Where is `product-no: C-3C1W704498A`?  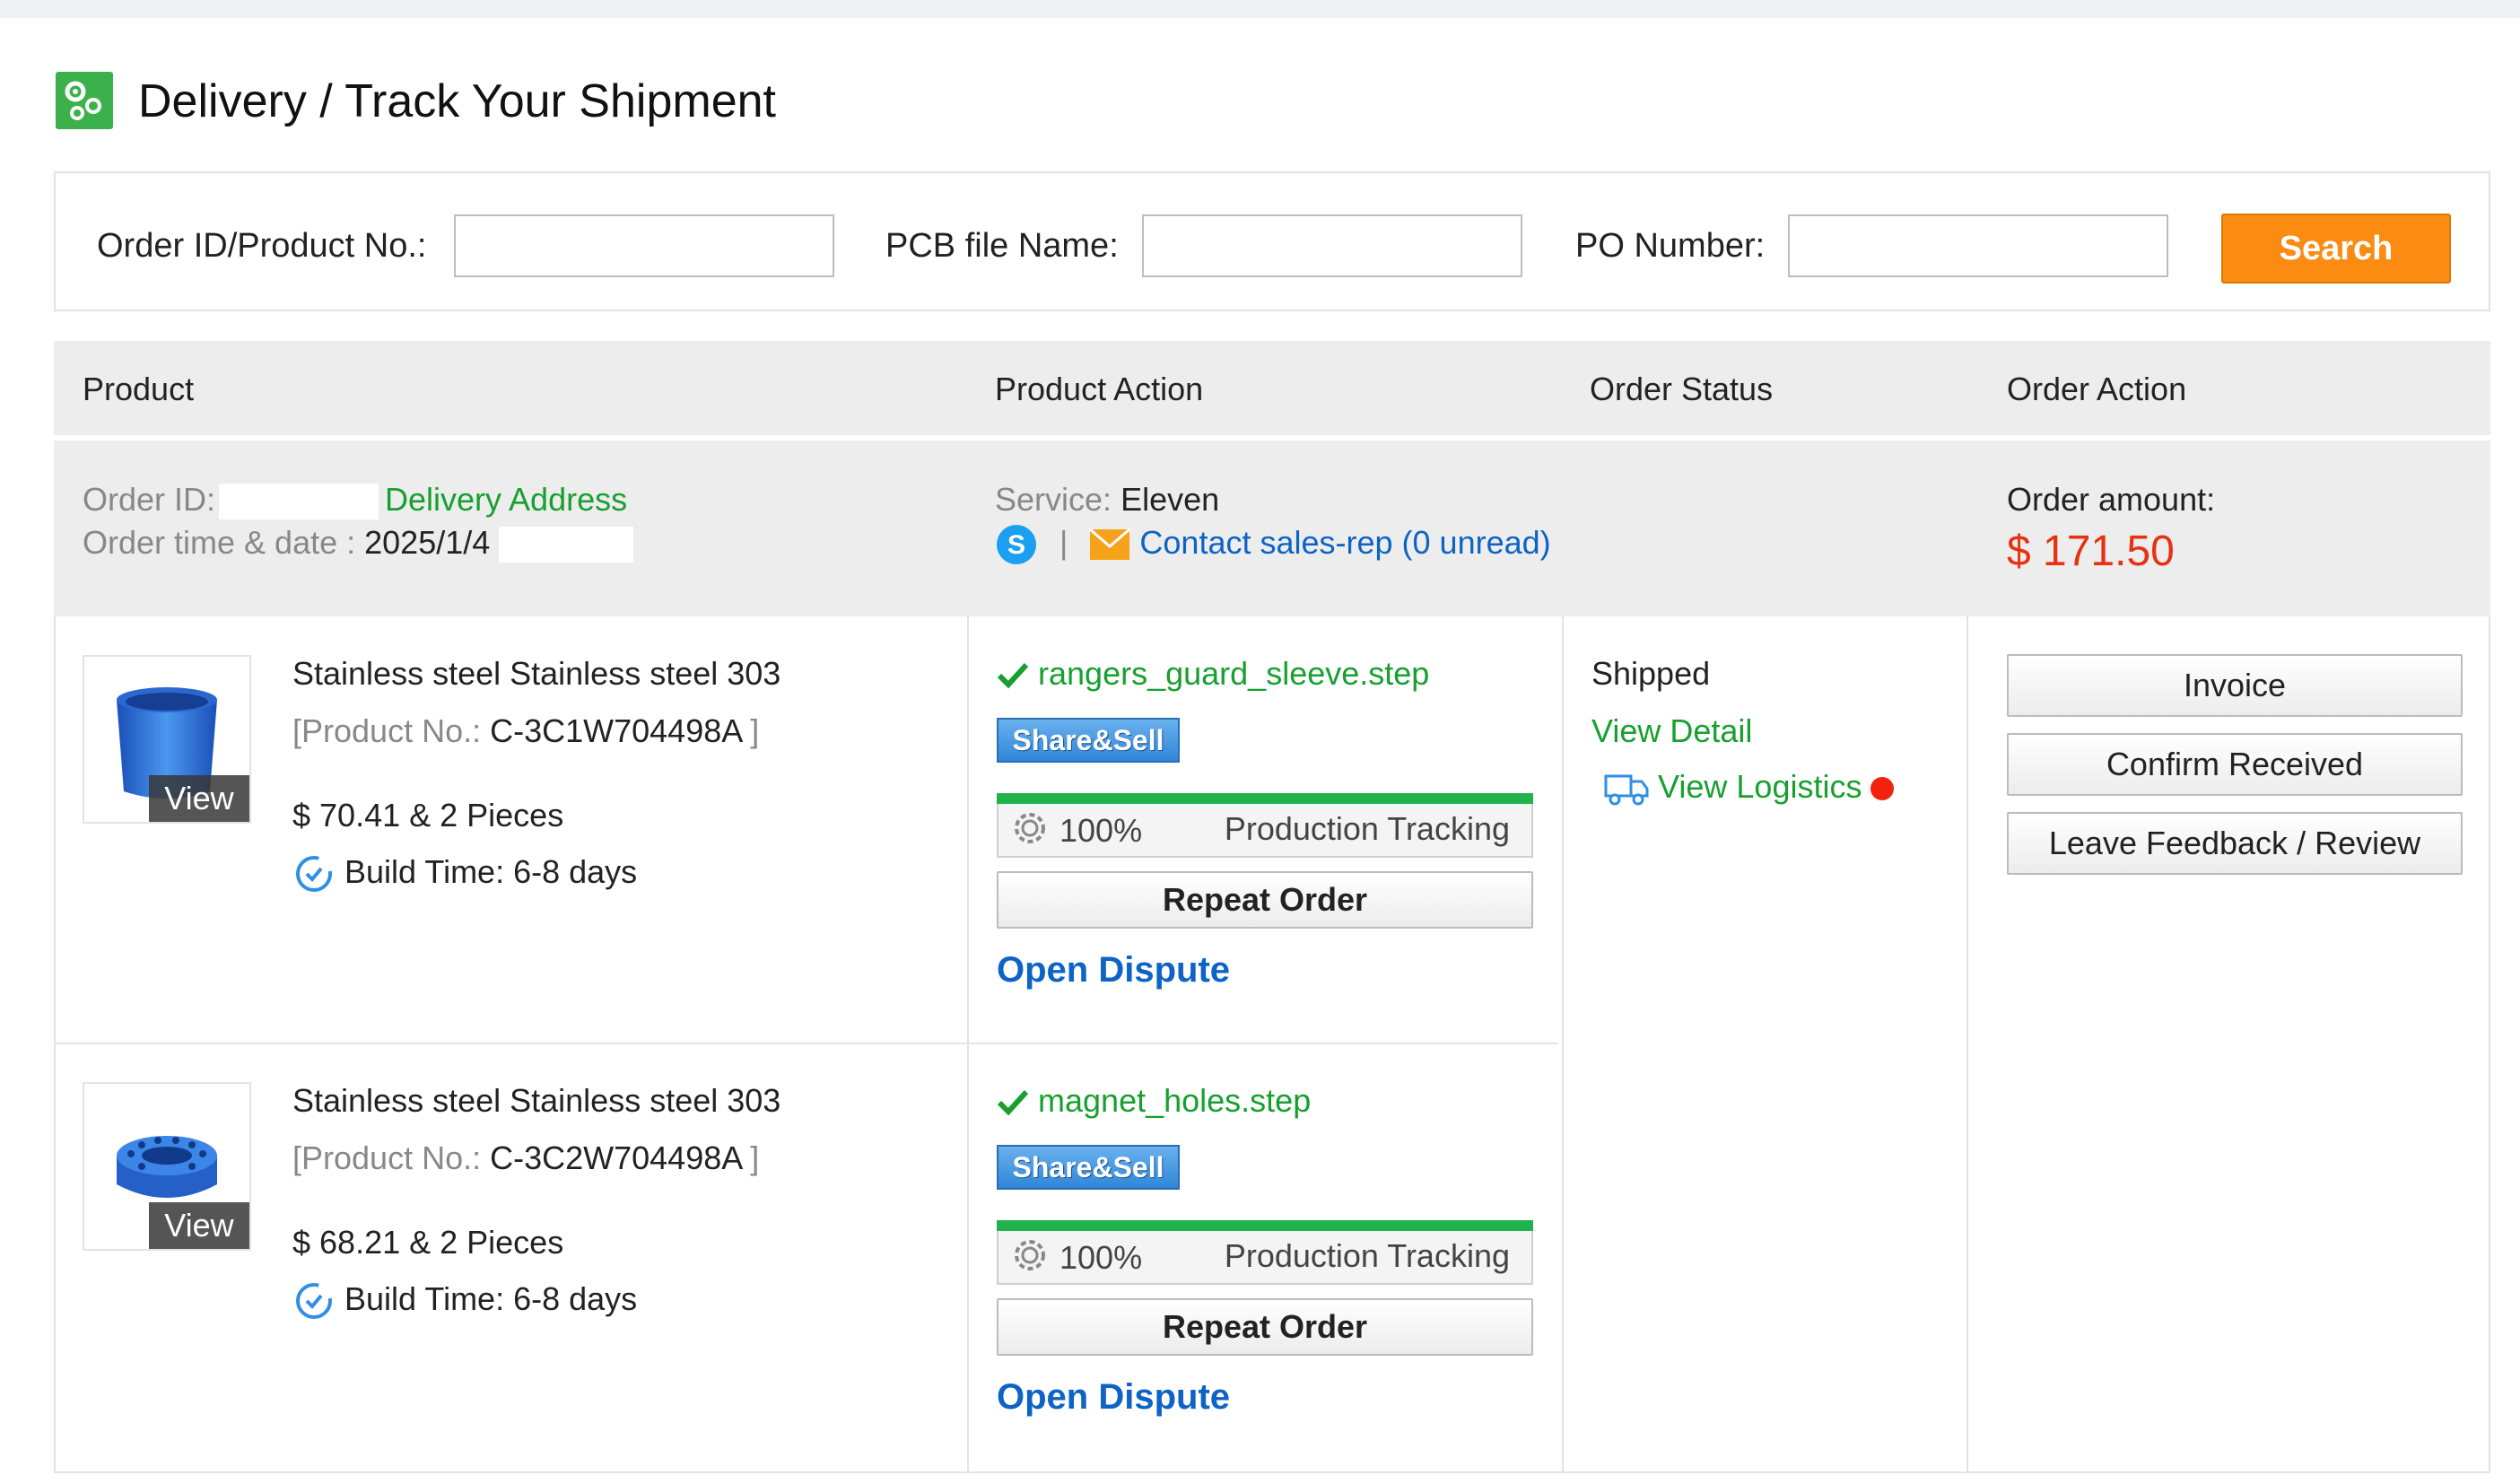 product-no: C-3C1W704498A is located at coordinates (616, 731).